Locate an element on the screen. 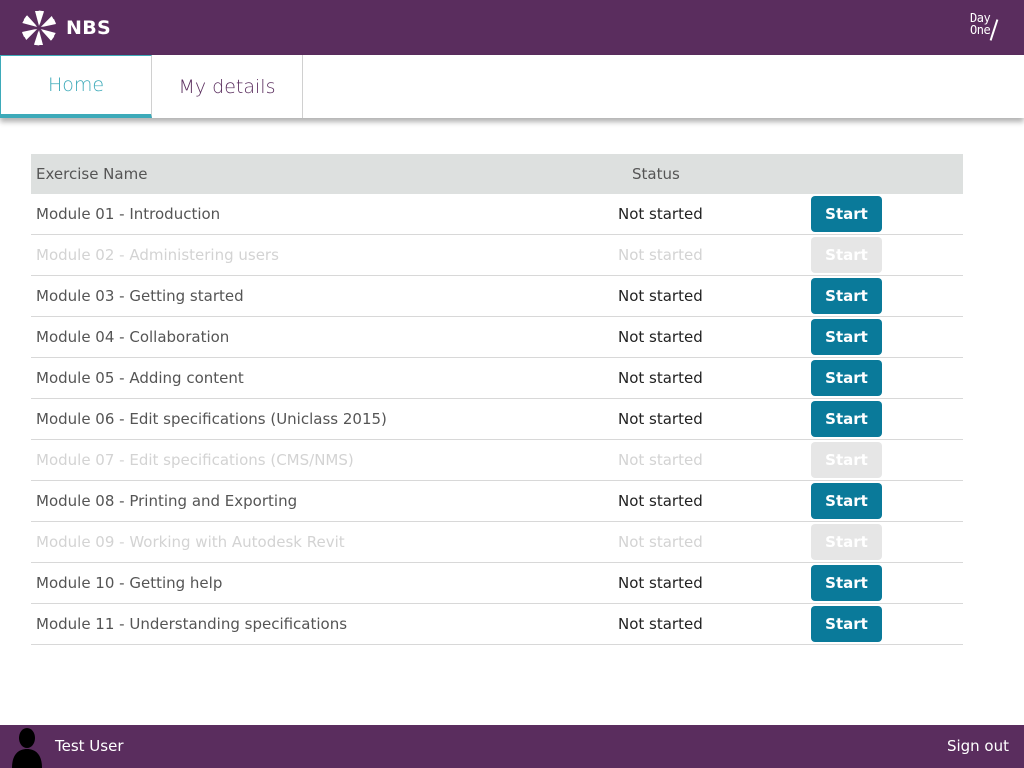  exercise-name: Module 01 - Introduction is located at coordinates (128, 214).